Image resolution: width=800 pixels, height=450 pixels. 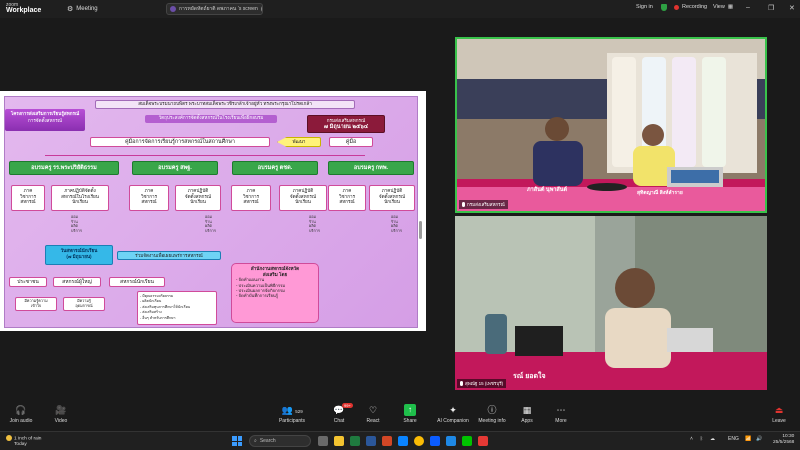 I want to click on language-indicator: ENG, so click(x=733, y=439).